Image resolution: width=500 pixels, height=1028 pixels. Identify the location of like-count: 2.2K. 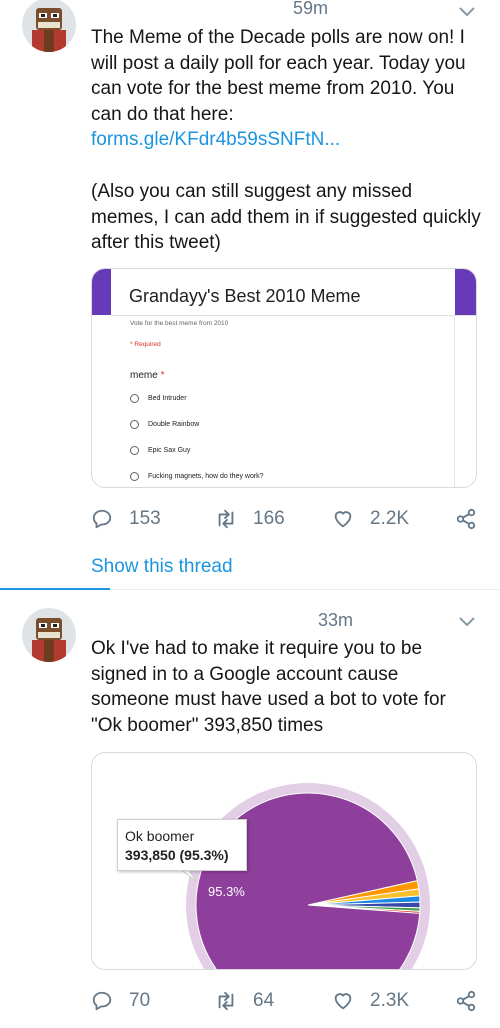
(390, 518).